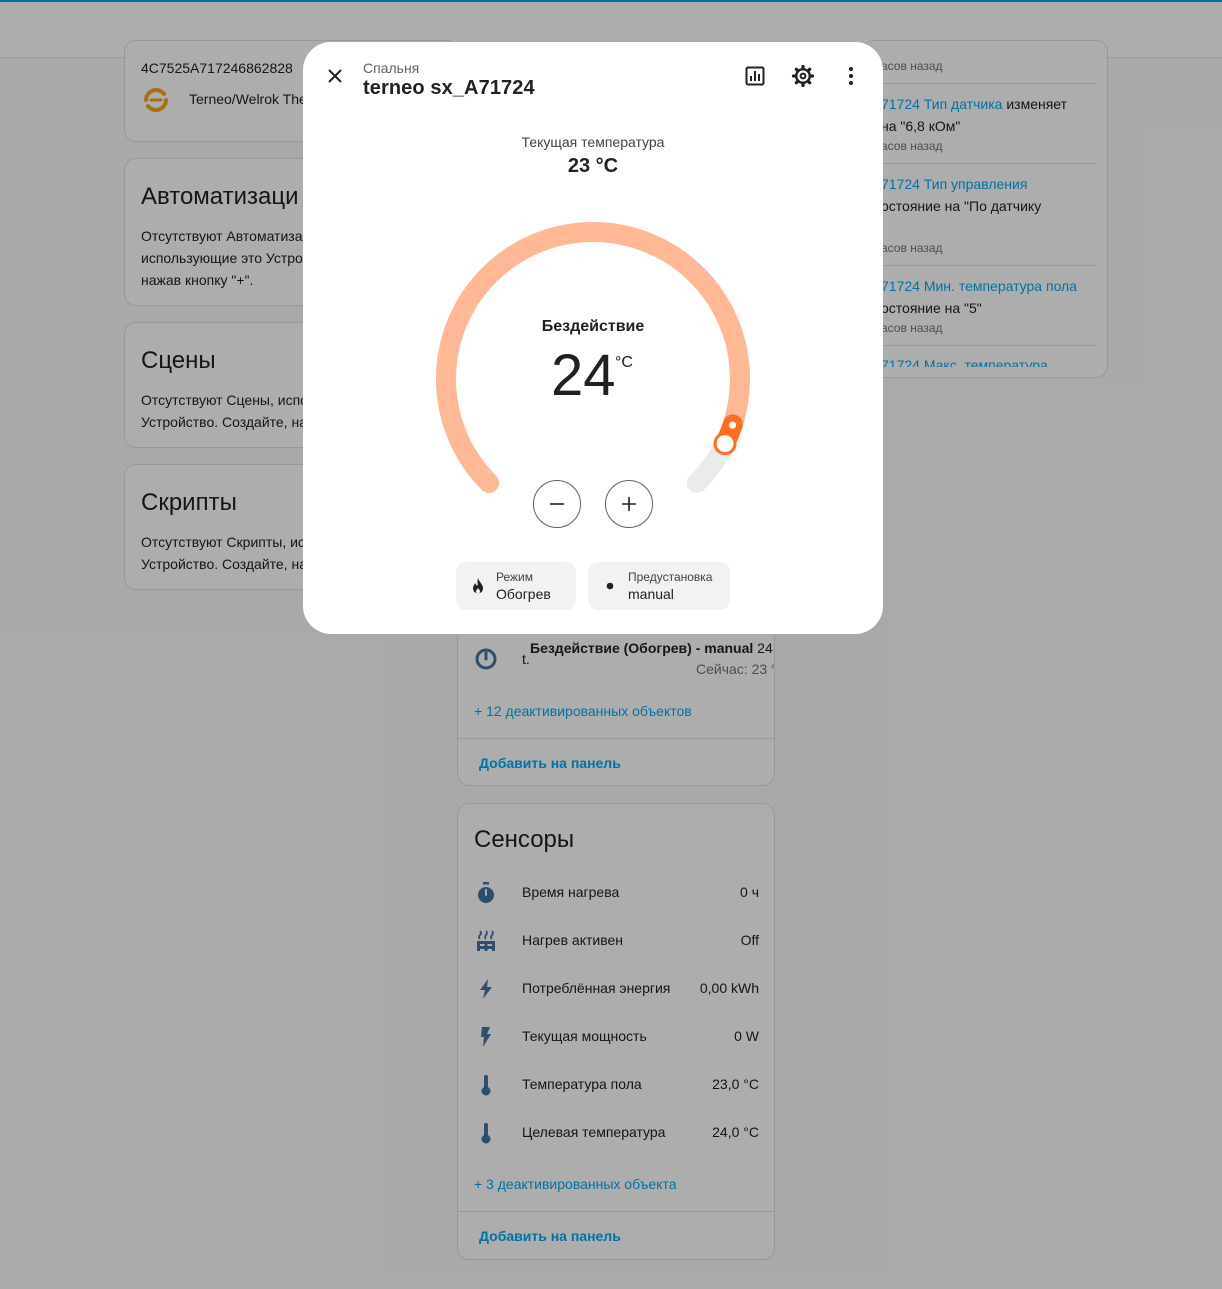  What do you see at coordinates (514, 577) in the screenshot?
I see `mode-label: Режим` at bounding box center [514, 577].